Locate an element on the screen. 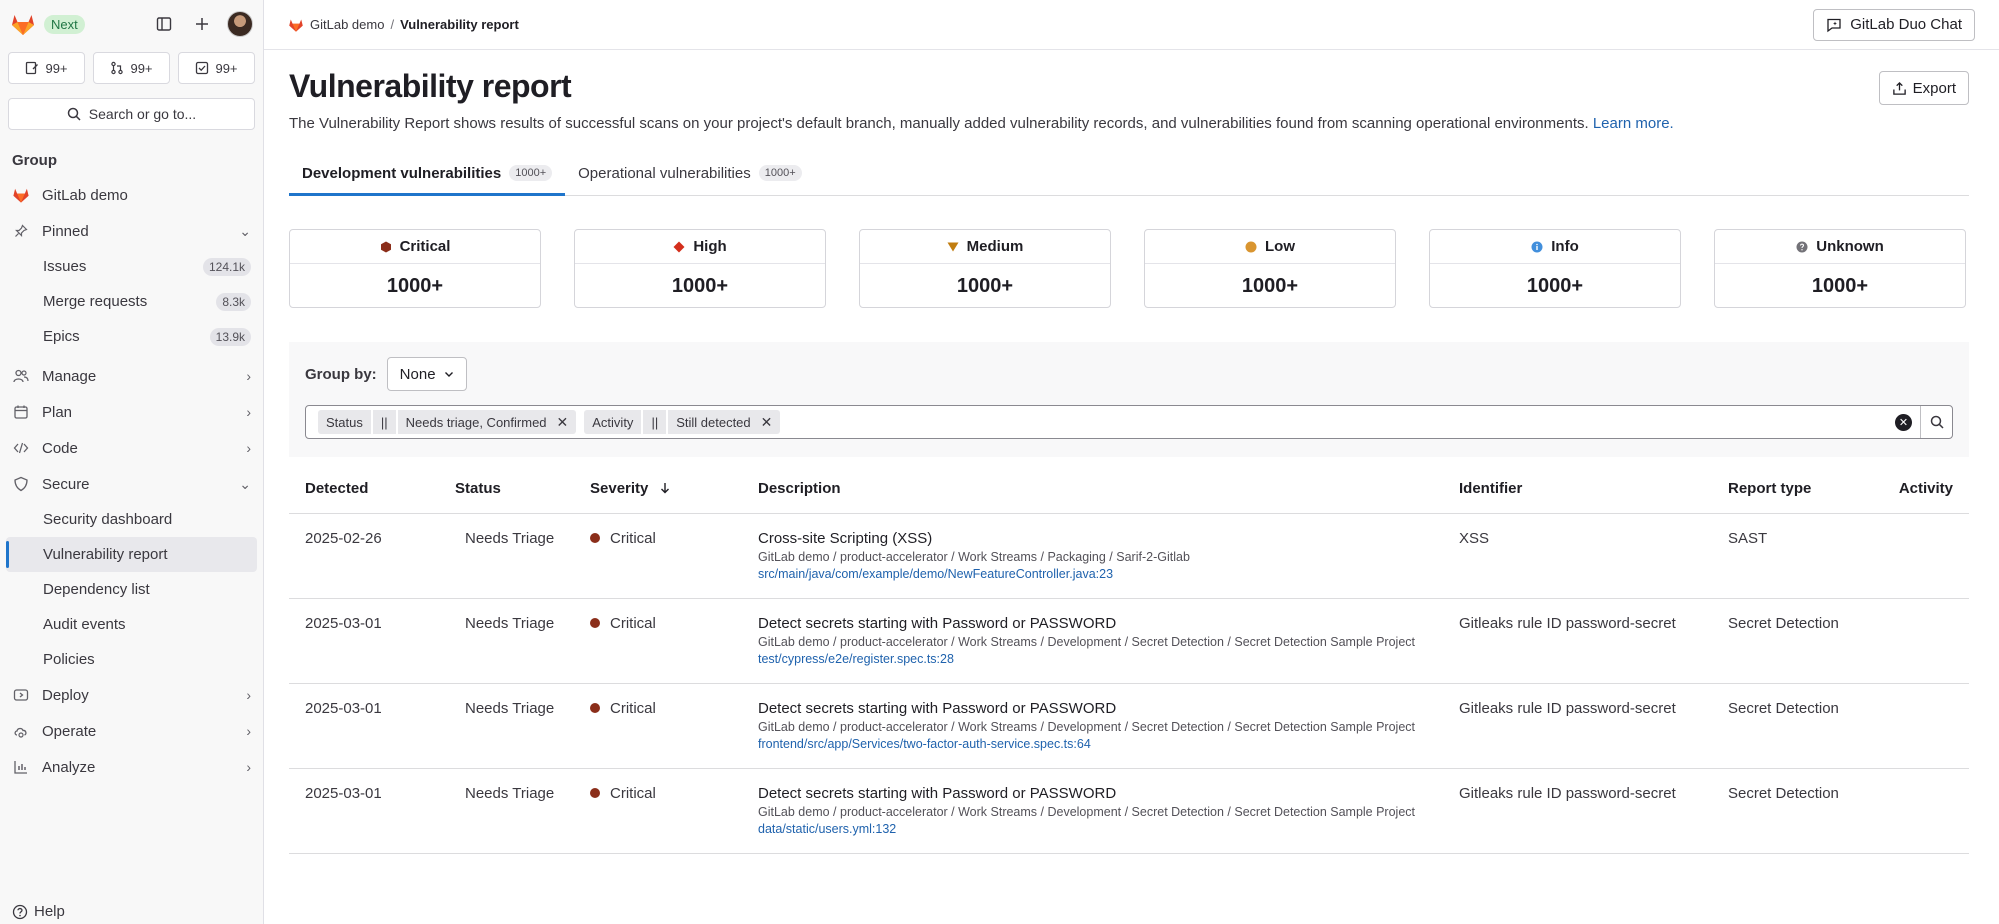 The width and height of the screenshot is (1999, 924). severity-critical-icon is located at coordinates (595, 622).